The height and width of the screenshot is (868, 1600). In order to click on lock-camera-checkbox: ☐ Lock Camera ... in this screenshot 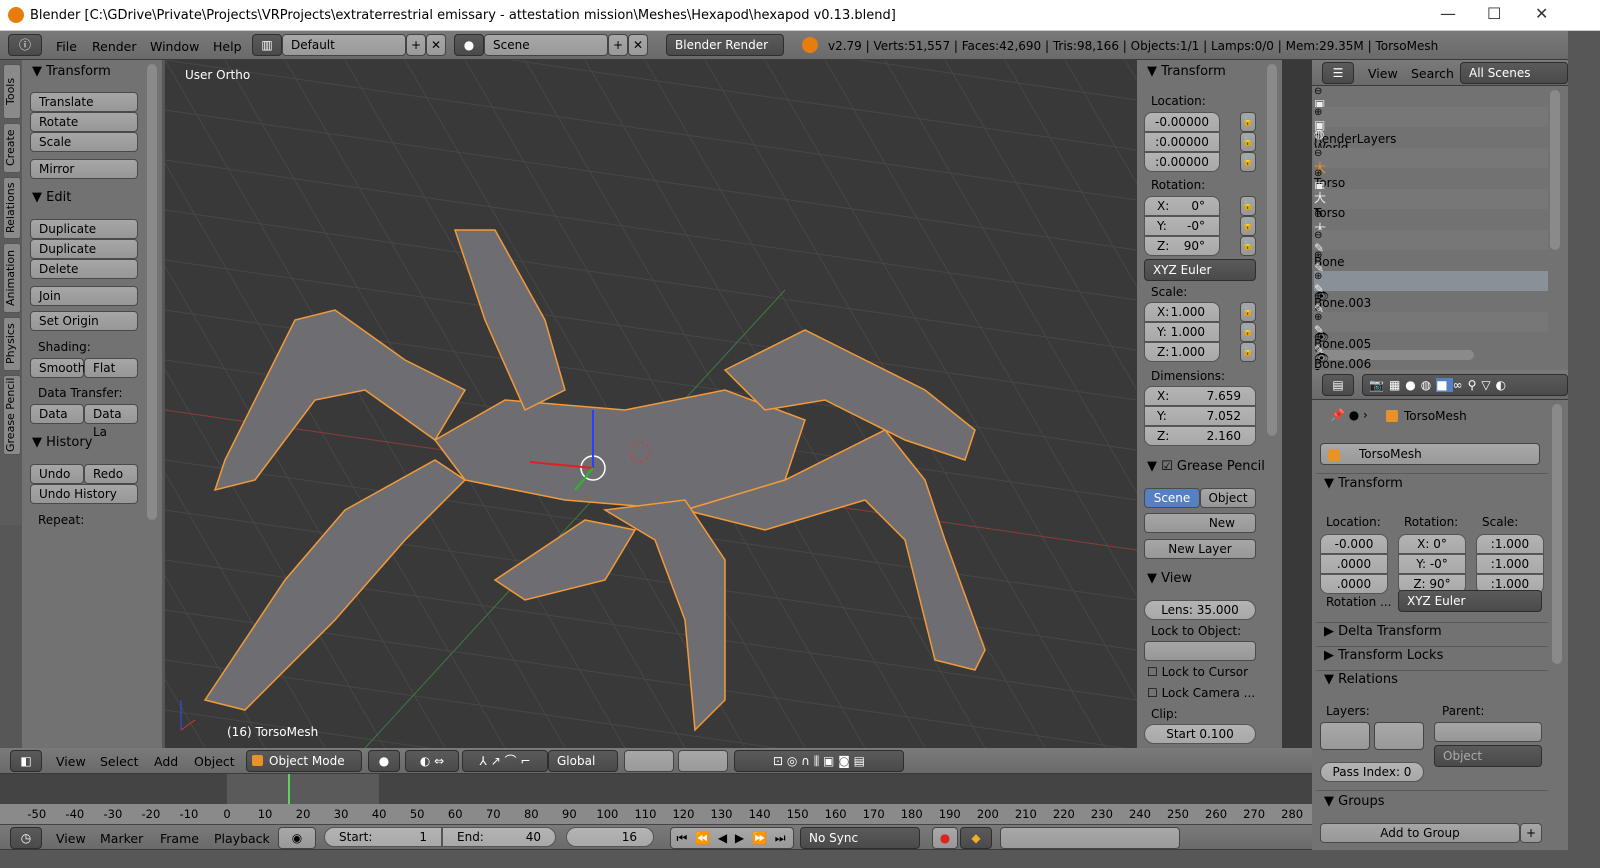, I will do `click(1201, 693)`.